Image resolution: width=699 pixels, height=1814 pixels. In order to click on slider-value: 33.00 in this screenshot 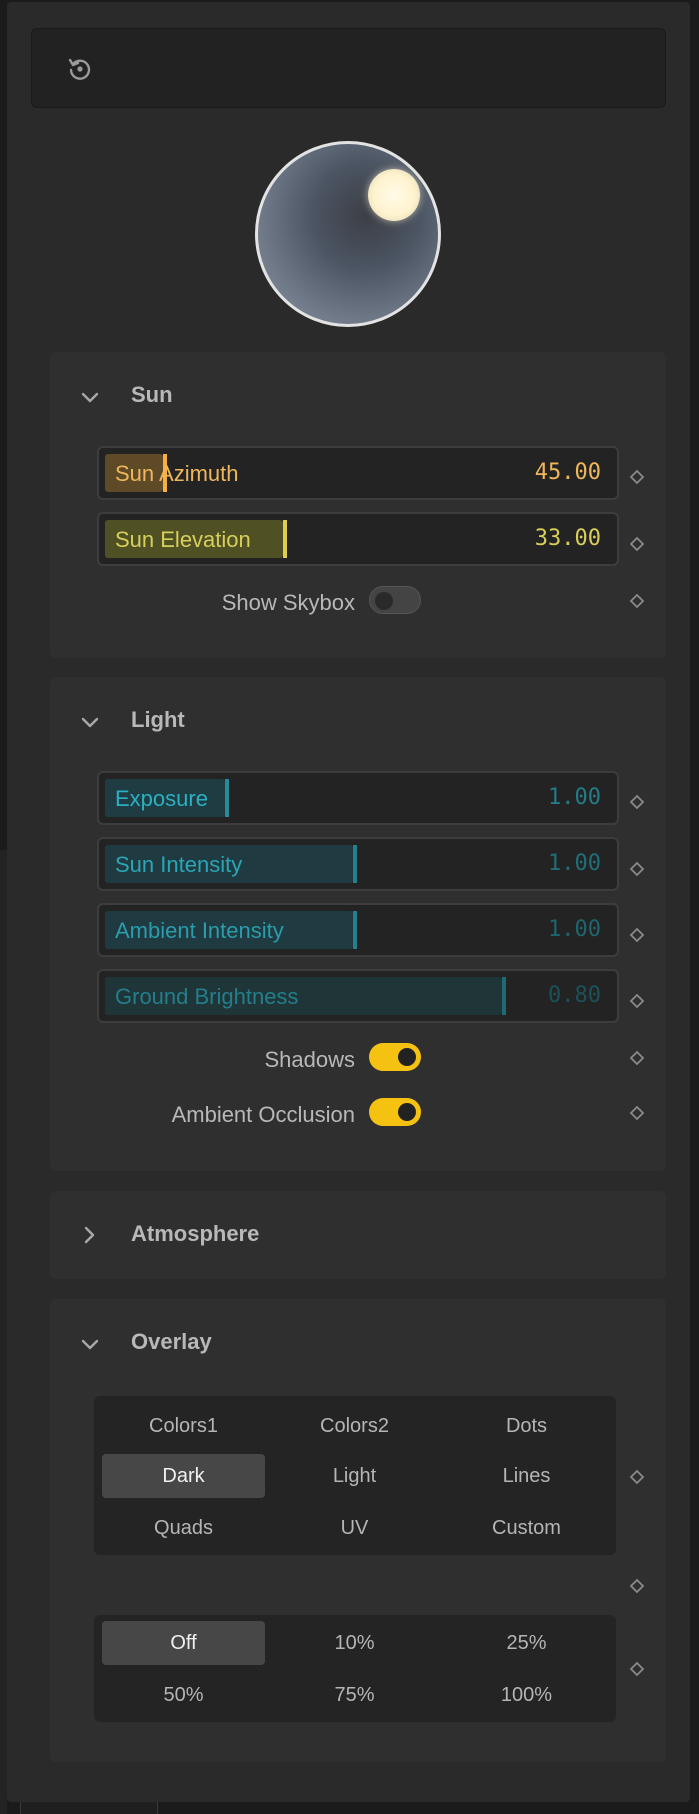, I will do `click(567, 538)`.